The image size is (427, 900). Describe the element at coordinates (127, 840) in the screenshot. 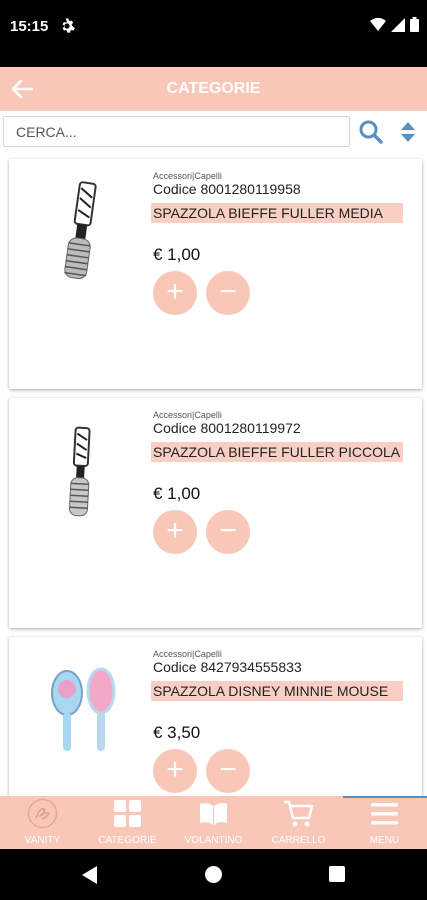

I see `tab-label: CATEGORIE` at that location.